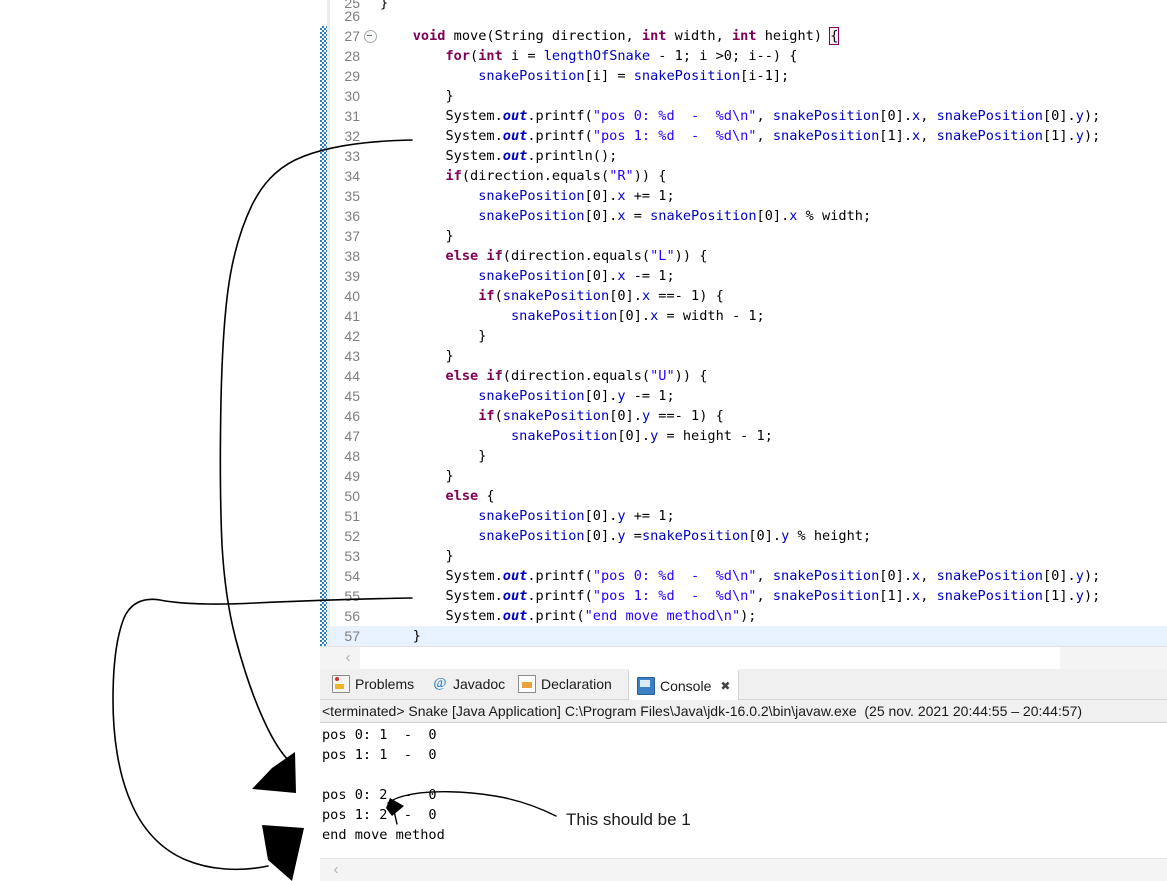 This screenshot has height=881, width=1167. I want to click on panel-tab-label: Declaration, so click(576, 684).